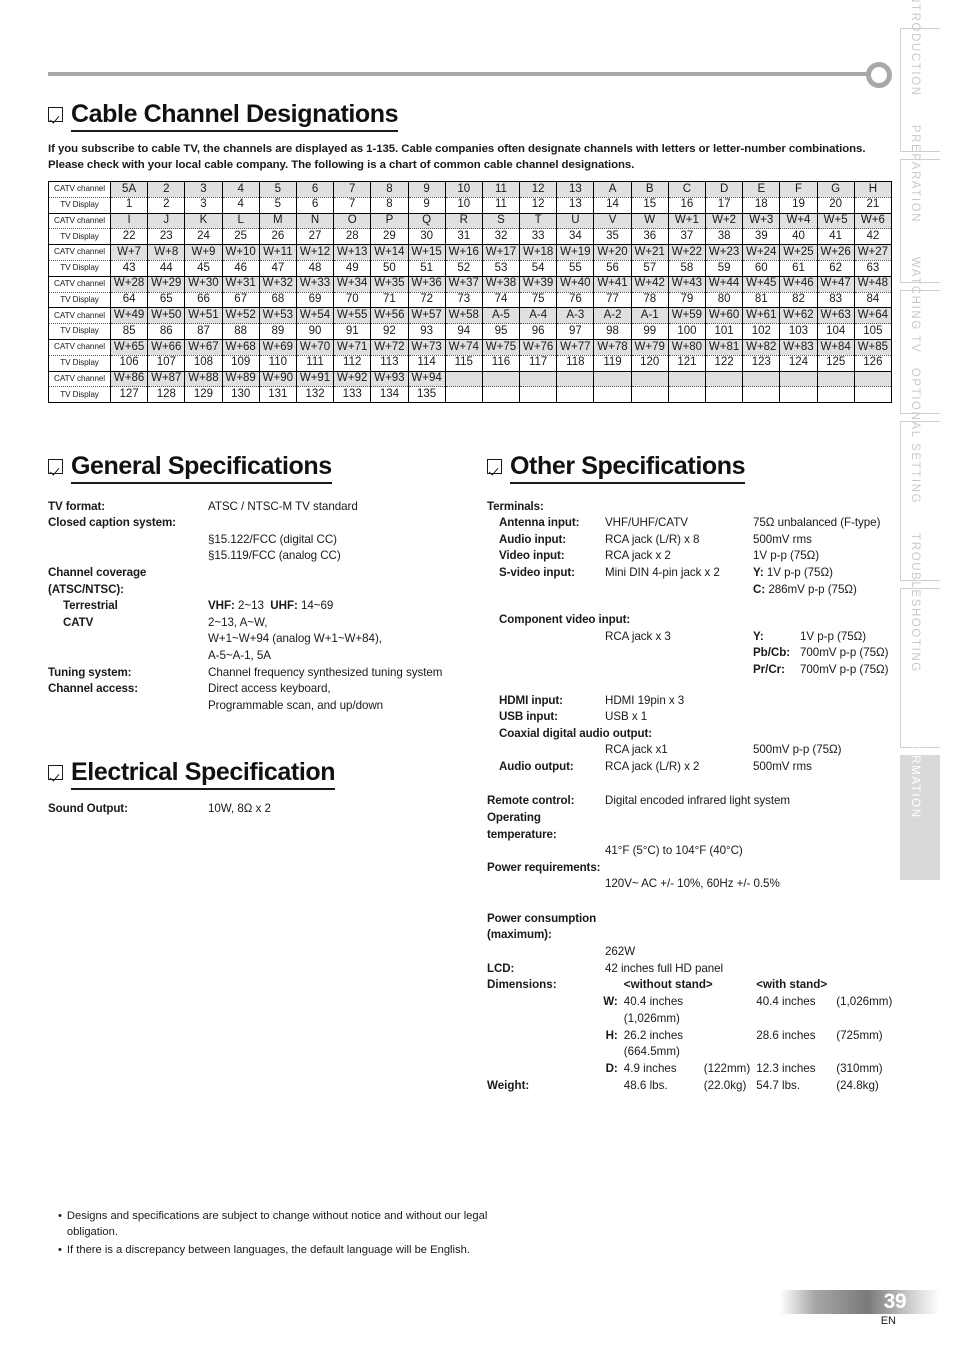 The width and height of the screenshot is (954, 1348). Describe the element at coordinates (274, 556) in the screenshot. I see `cc-analog-value: §15.119/FCC (analog CC)` at that location.